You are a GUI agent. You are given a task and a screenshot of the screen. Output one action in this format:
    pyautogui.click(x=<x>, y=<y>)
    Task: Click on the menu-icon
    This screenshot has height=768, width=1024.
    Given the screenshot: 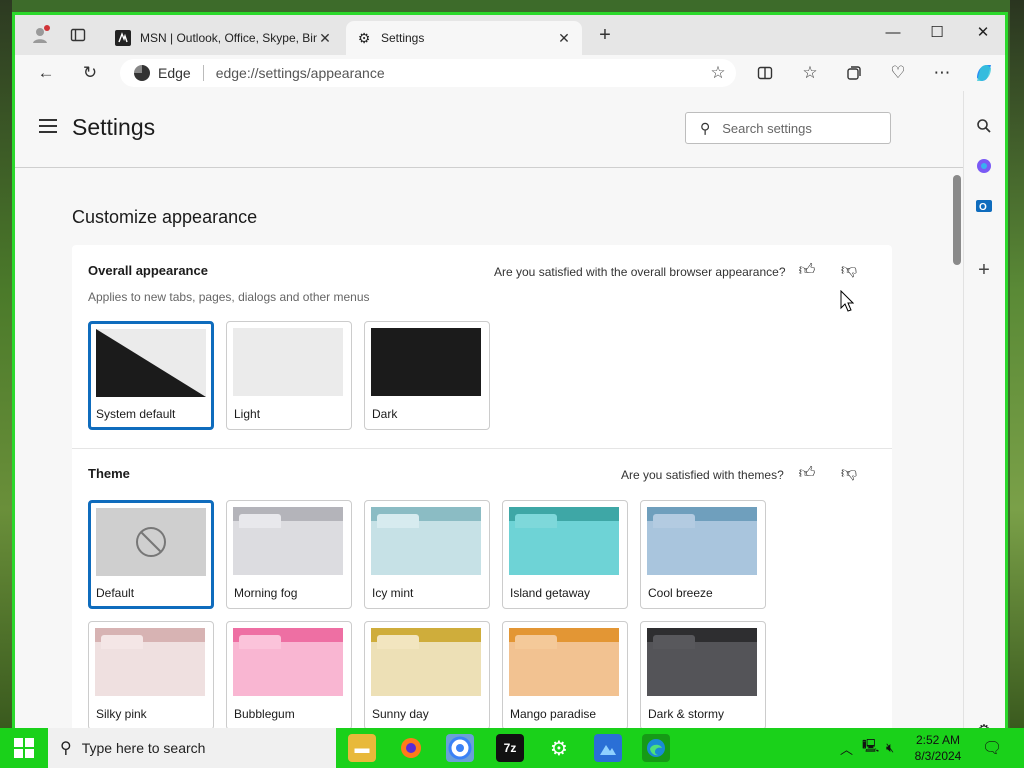 What is the action you would take?
    pyautogui.click(x=48, y=126)
    